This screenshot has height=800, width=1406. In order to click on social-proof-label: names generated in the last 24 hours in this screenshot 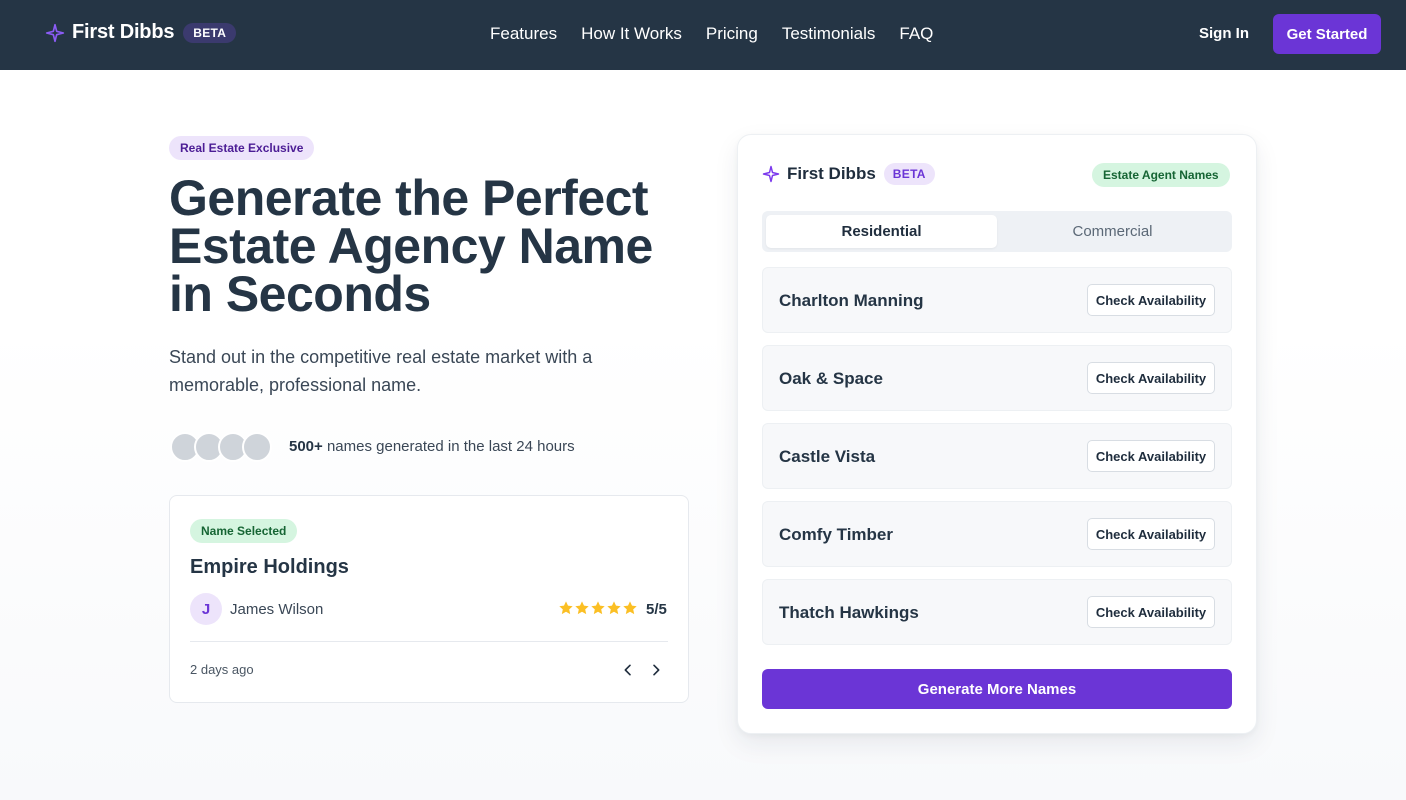, I will do `click(448, 446)`.